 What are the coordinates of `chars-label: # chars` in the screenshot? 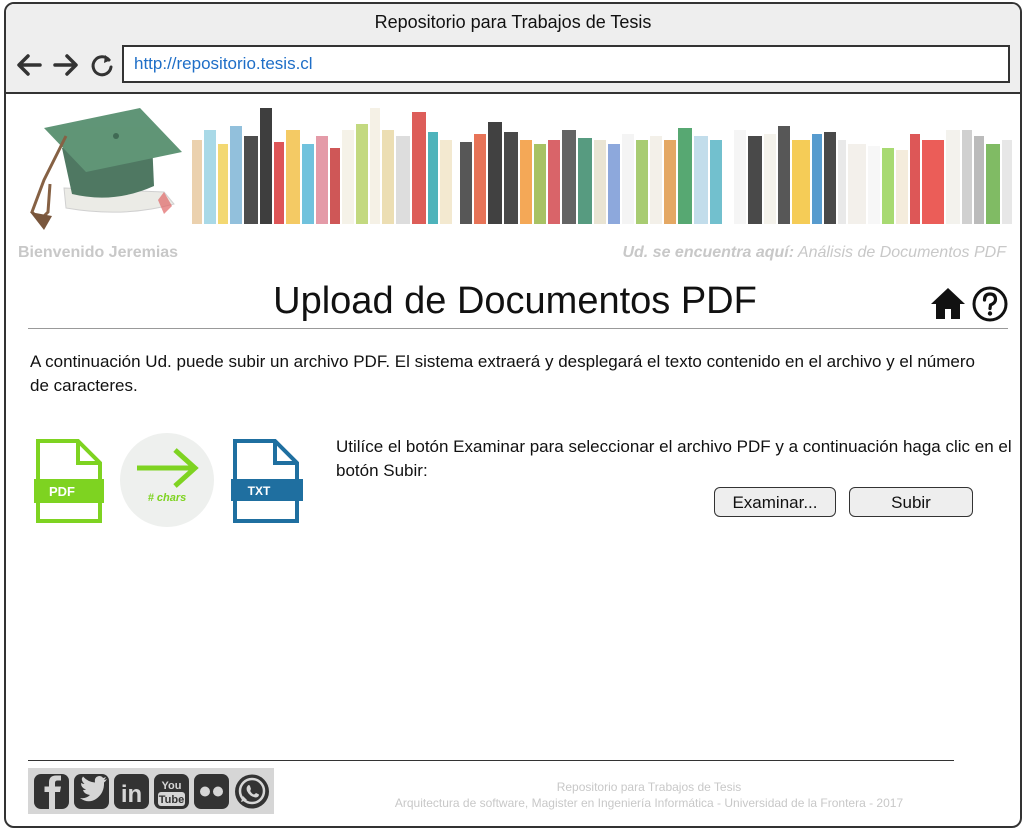 It's located at (167, 498).